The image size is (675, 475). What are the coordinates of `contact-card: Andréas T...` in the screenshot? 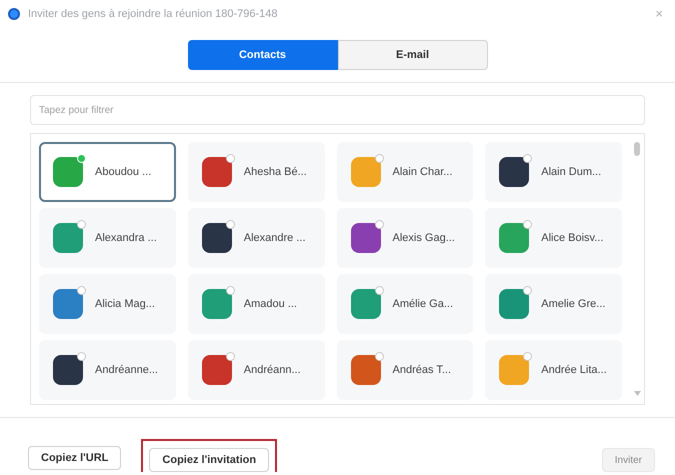 It's located at (405, 370).